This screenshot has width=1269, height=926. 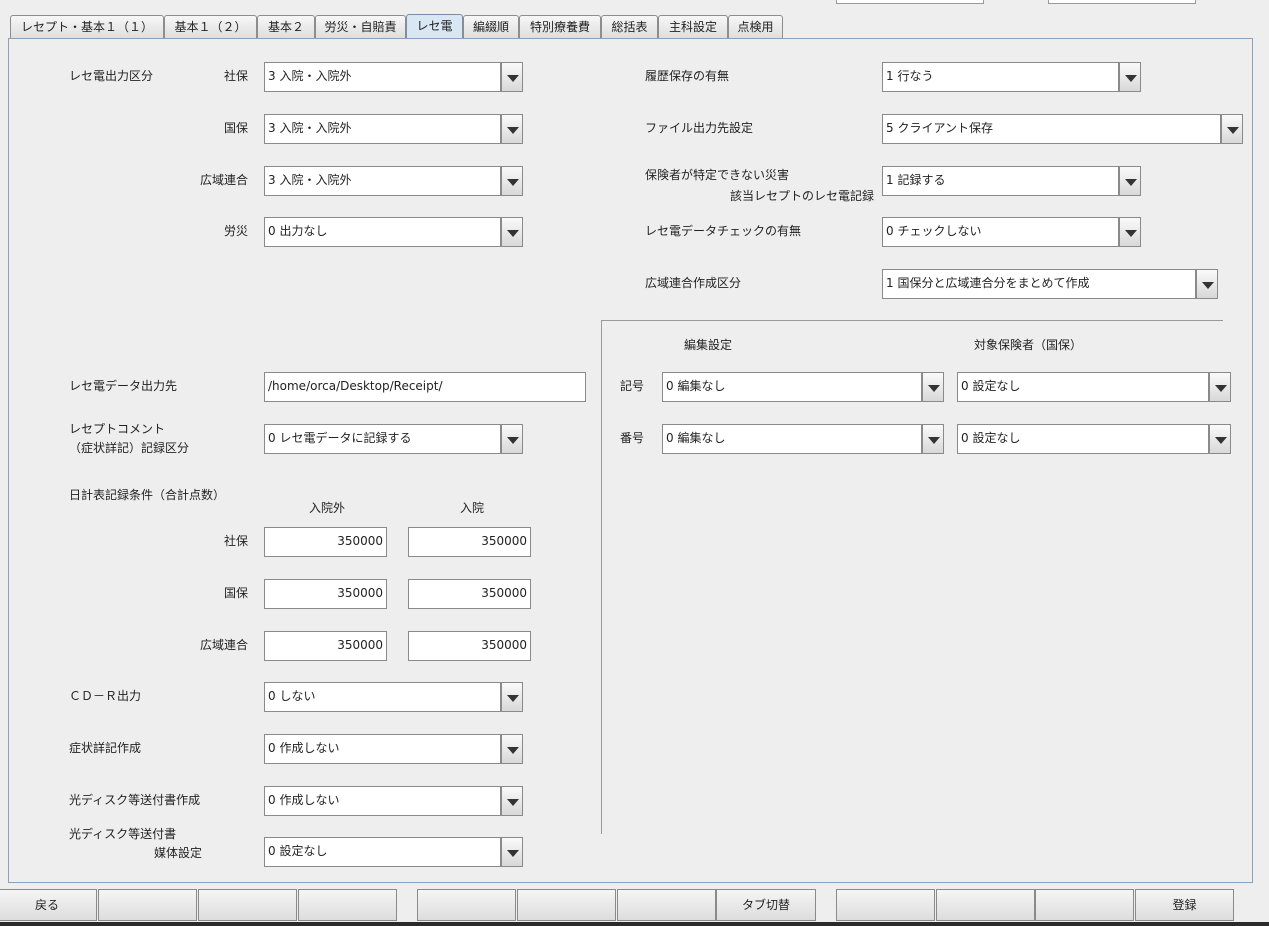 I want to click on daily-shaho-inpatient-input: 350000, so click(x=469, y=542).